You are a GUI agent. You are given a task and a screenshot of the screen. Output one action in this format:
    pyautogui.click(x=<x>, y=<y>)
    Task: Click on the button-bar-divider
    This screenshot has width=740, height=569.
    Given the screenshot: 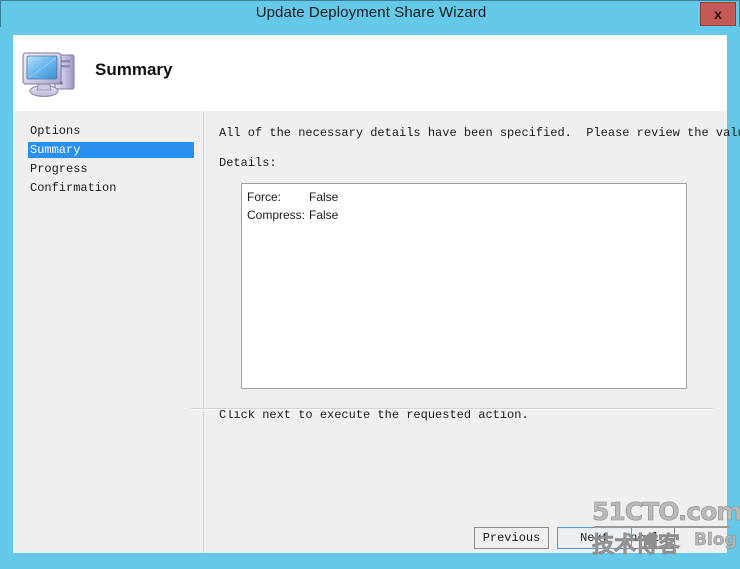 What is the action you would take?
    pyautogui.click(x=452, y=409)
    